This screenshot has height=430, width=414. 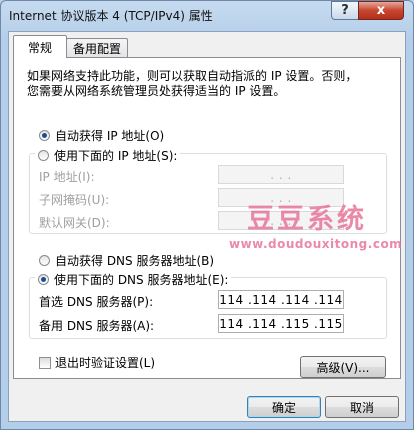 I want to click on tab-alternate-config: 备用配置, so click(x=97, y=48).